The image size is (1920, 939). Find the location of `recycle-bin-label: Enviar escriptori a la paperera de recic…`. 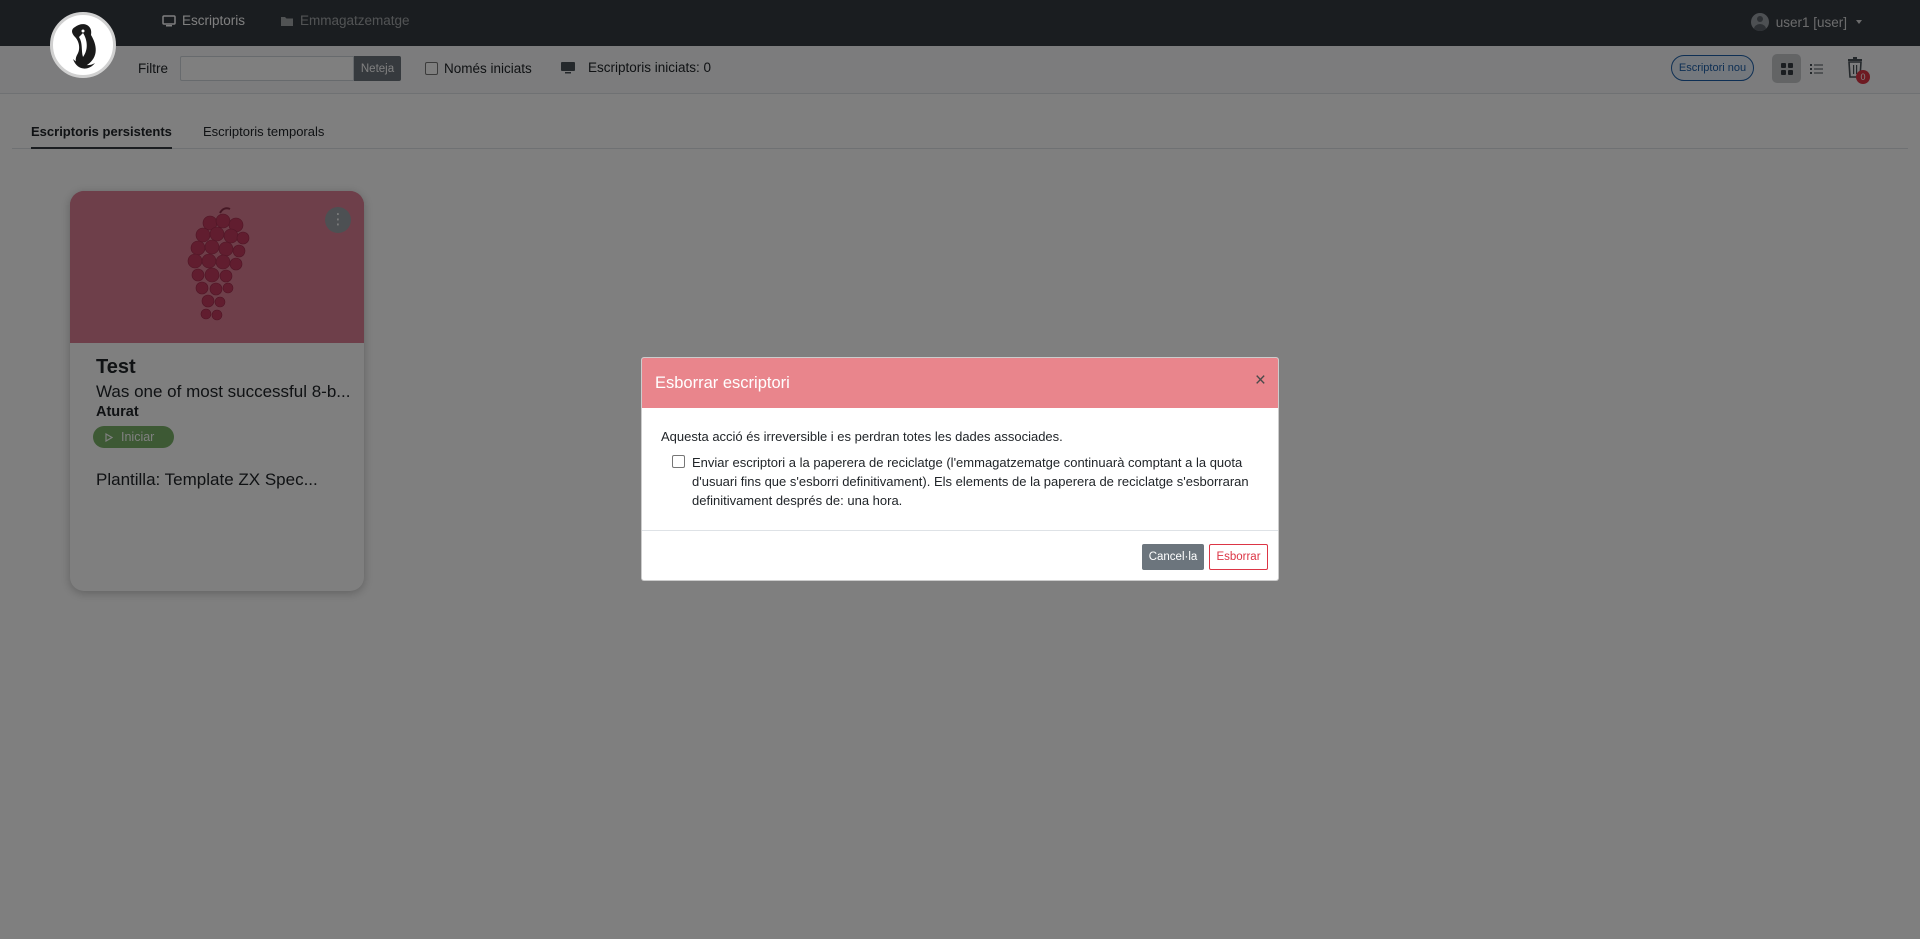

recycle-bin-label: Enviar escriptori a la paperera de recic… is located at coordinates (977, 481).